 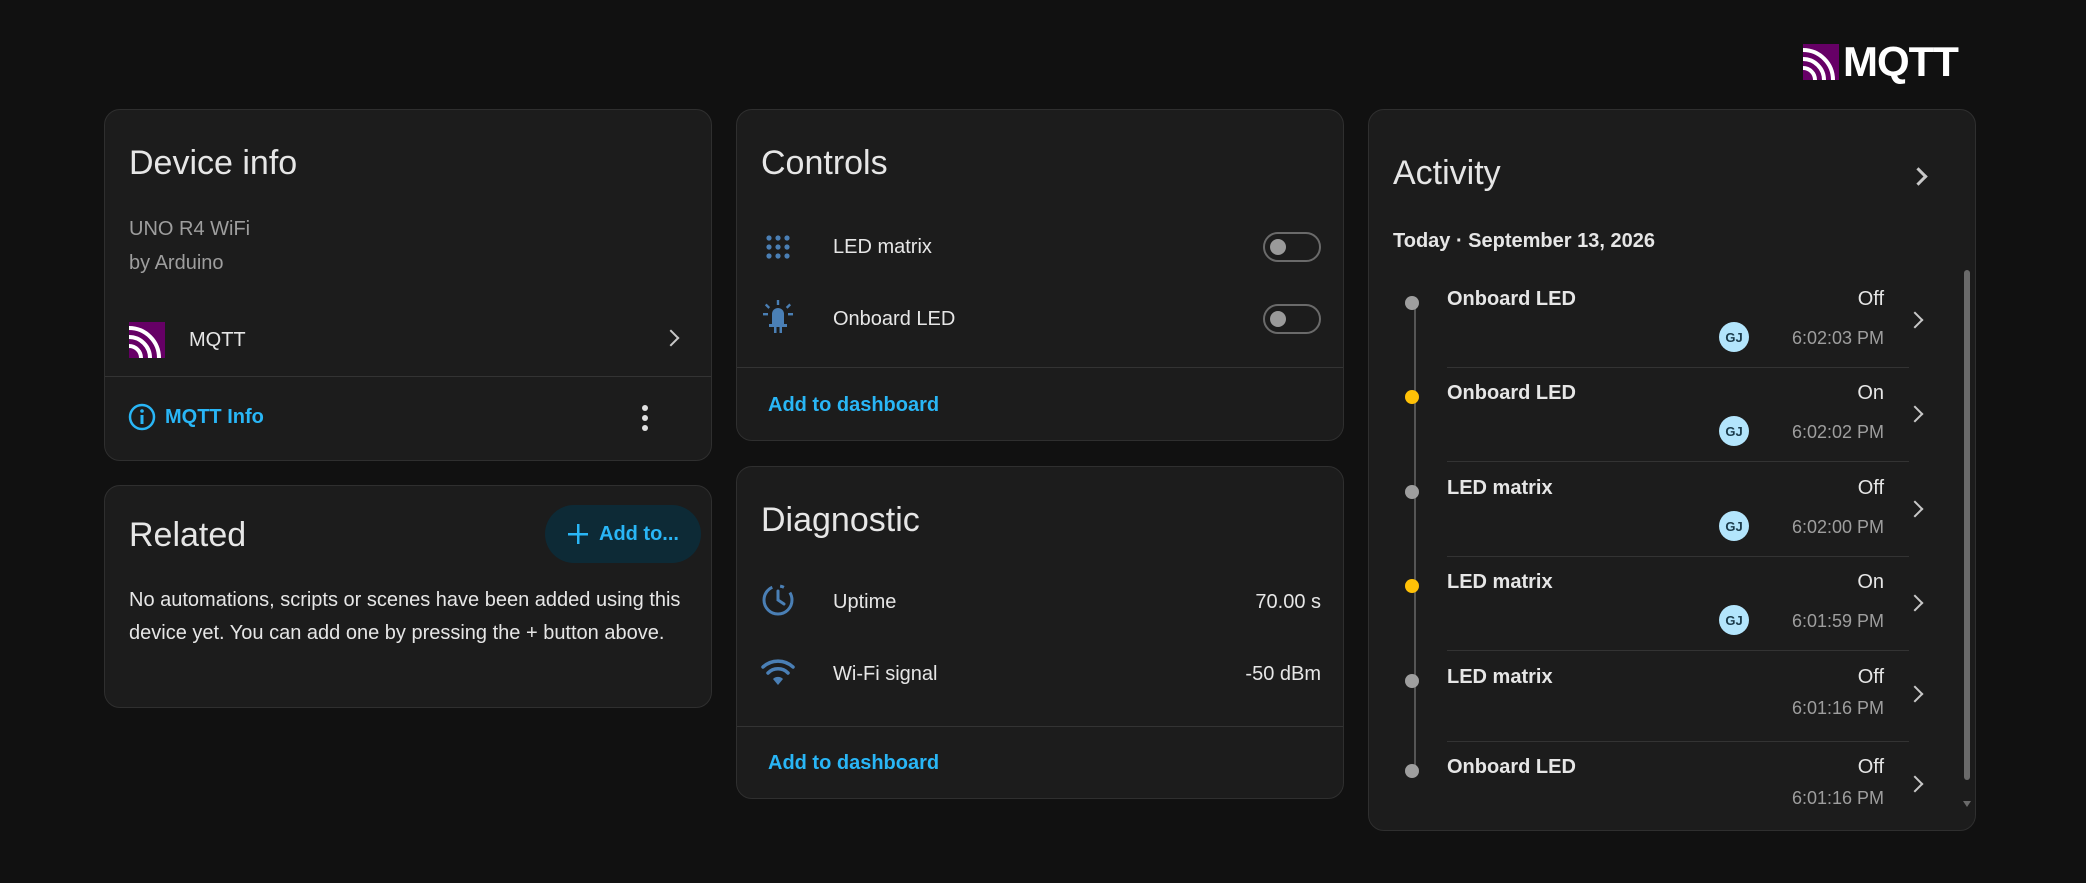 What do you see at coordinates (213, 163) in the screenshot?
I see `device-info-title: Device info` at bounding box center [213, 163].